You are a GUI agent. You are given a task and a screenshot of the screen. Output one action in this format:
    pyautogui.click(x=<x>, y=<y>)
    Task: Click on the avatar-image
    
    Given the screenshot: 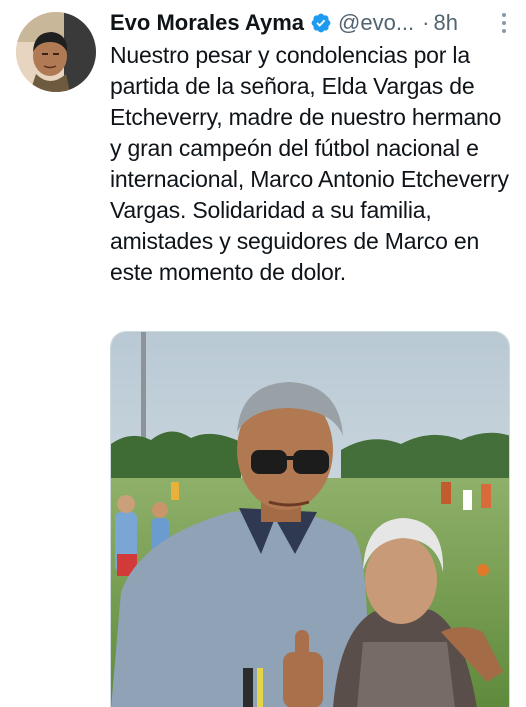 What is the action you would take?
    pyautogui.click(x=56, y=52)
    